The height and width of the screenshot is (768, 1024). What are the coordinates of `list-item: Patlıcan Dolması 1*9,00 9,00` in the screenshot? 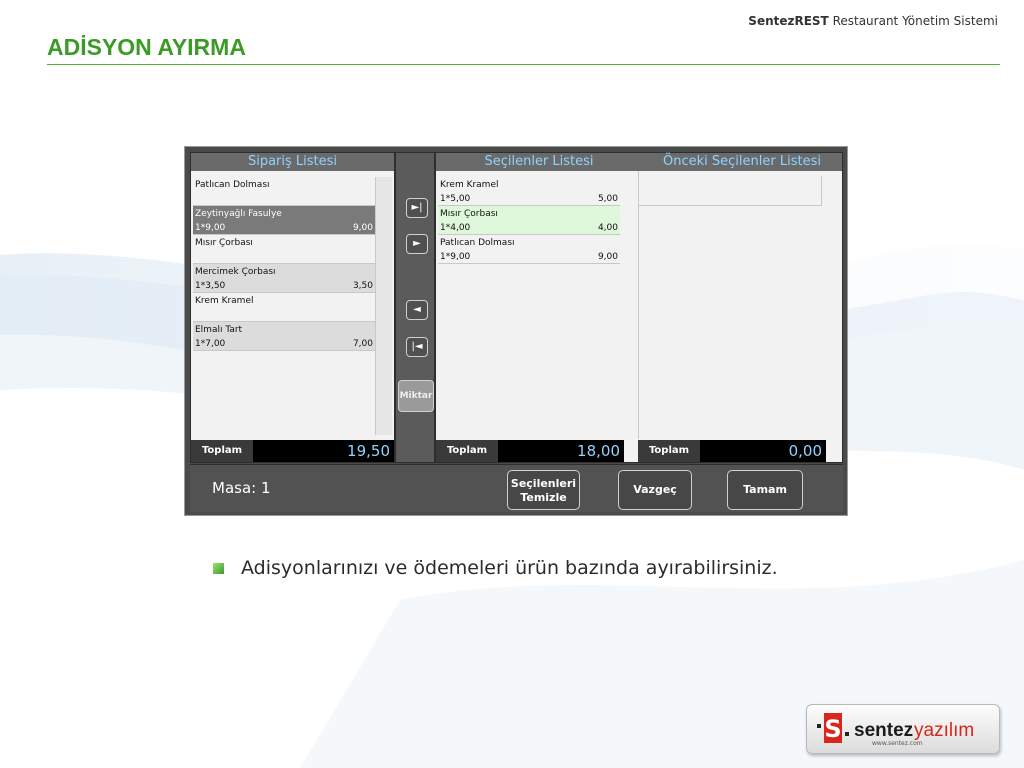 It's located at (529, 249).